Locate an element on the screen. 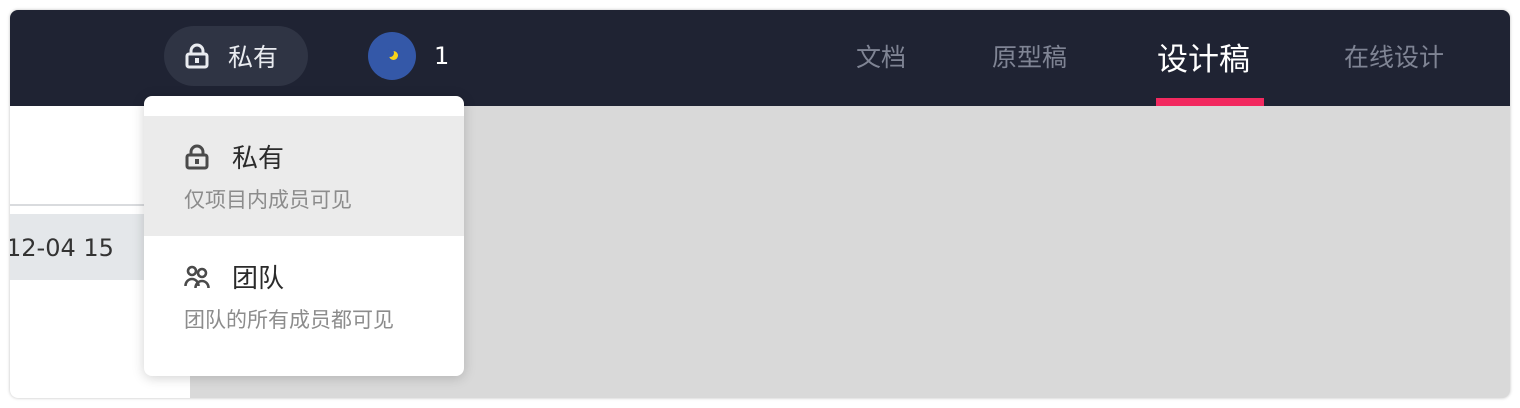 The image size is (1520, 408). tab-documents: 文档 is located at coordinates (881, 56).